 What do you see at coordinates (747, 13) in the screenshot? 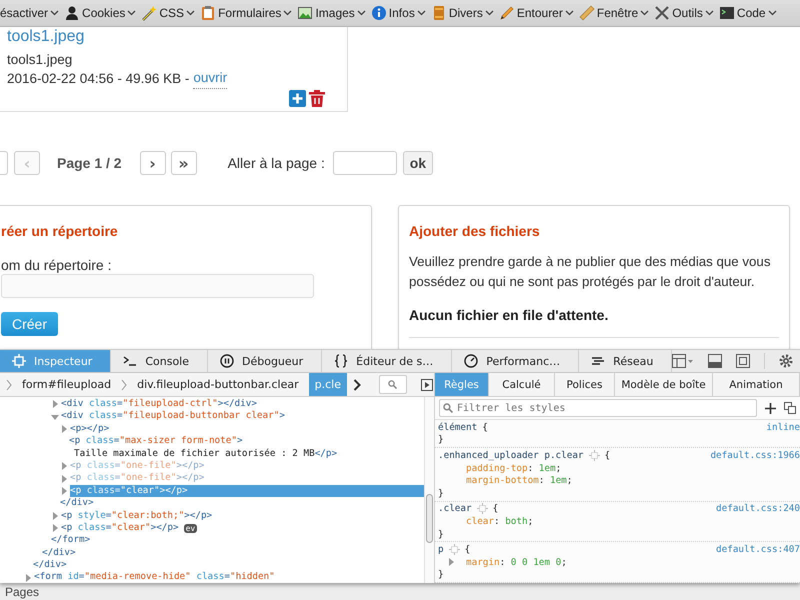
I see `menu-button: Code` at bounding box center [747, 13].